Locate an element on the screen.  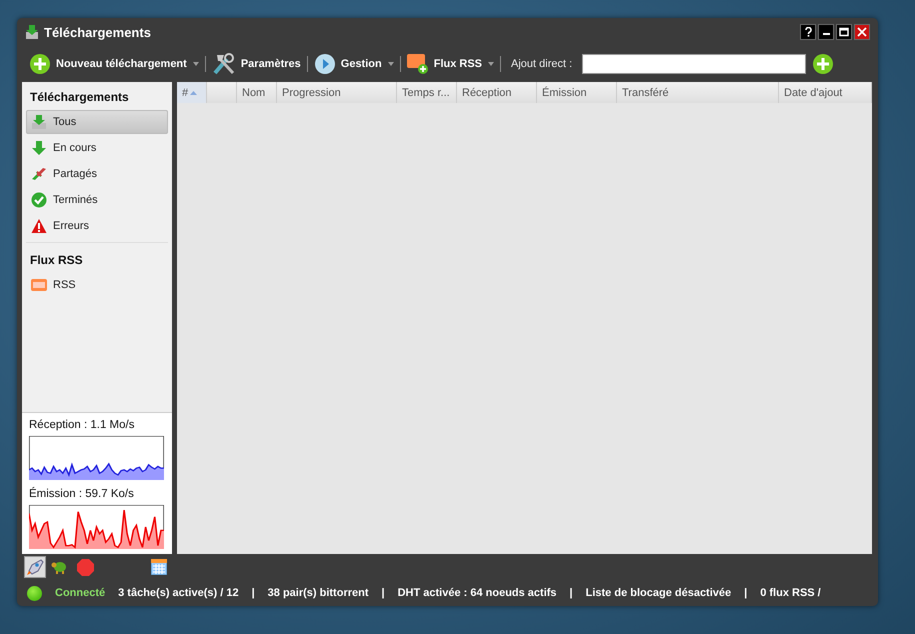
toolbar-button: Flux RSS is located at coordinates (450, 64).